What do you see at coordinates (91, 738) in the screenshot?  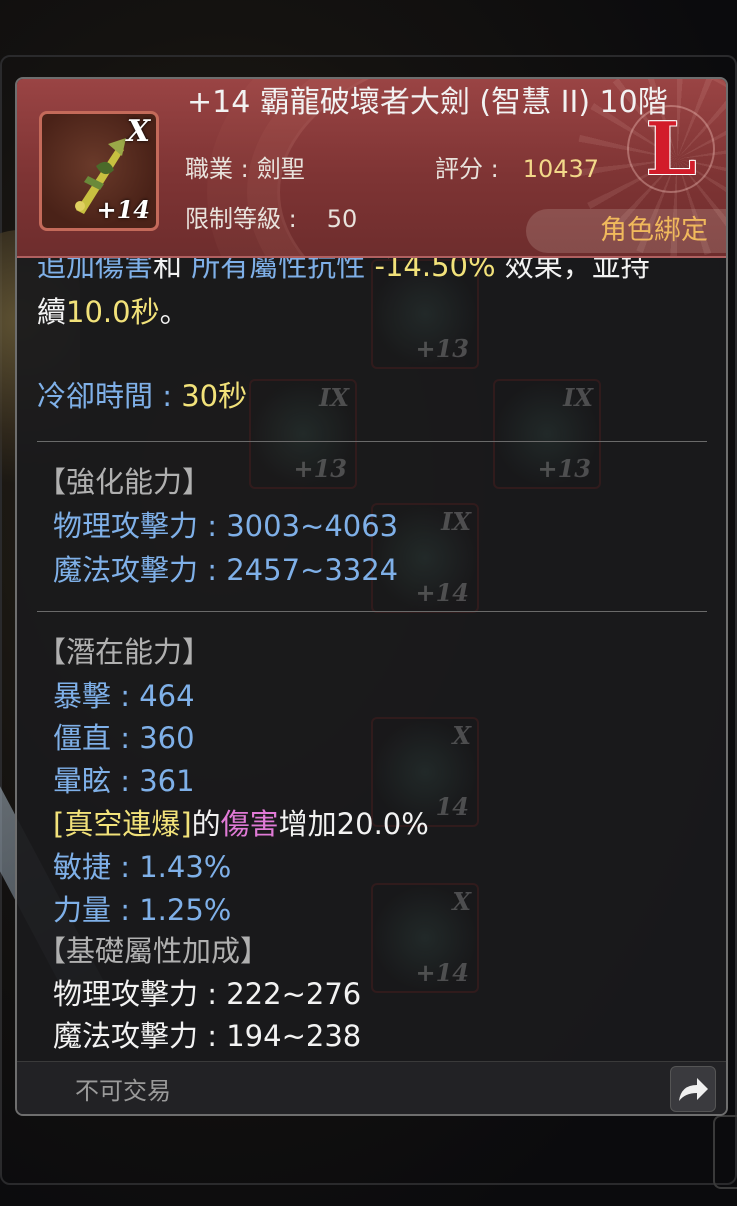 I see `stat-label: 僵直 :` at bounding box center [91, 738].